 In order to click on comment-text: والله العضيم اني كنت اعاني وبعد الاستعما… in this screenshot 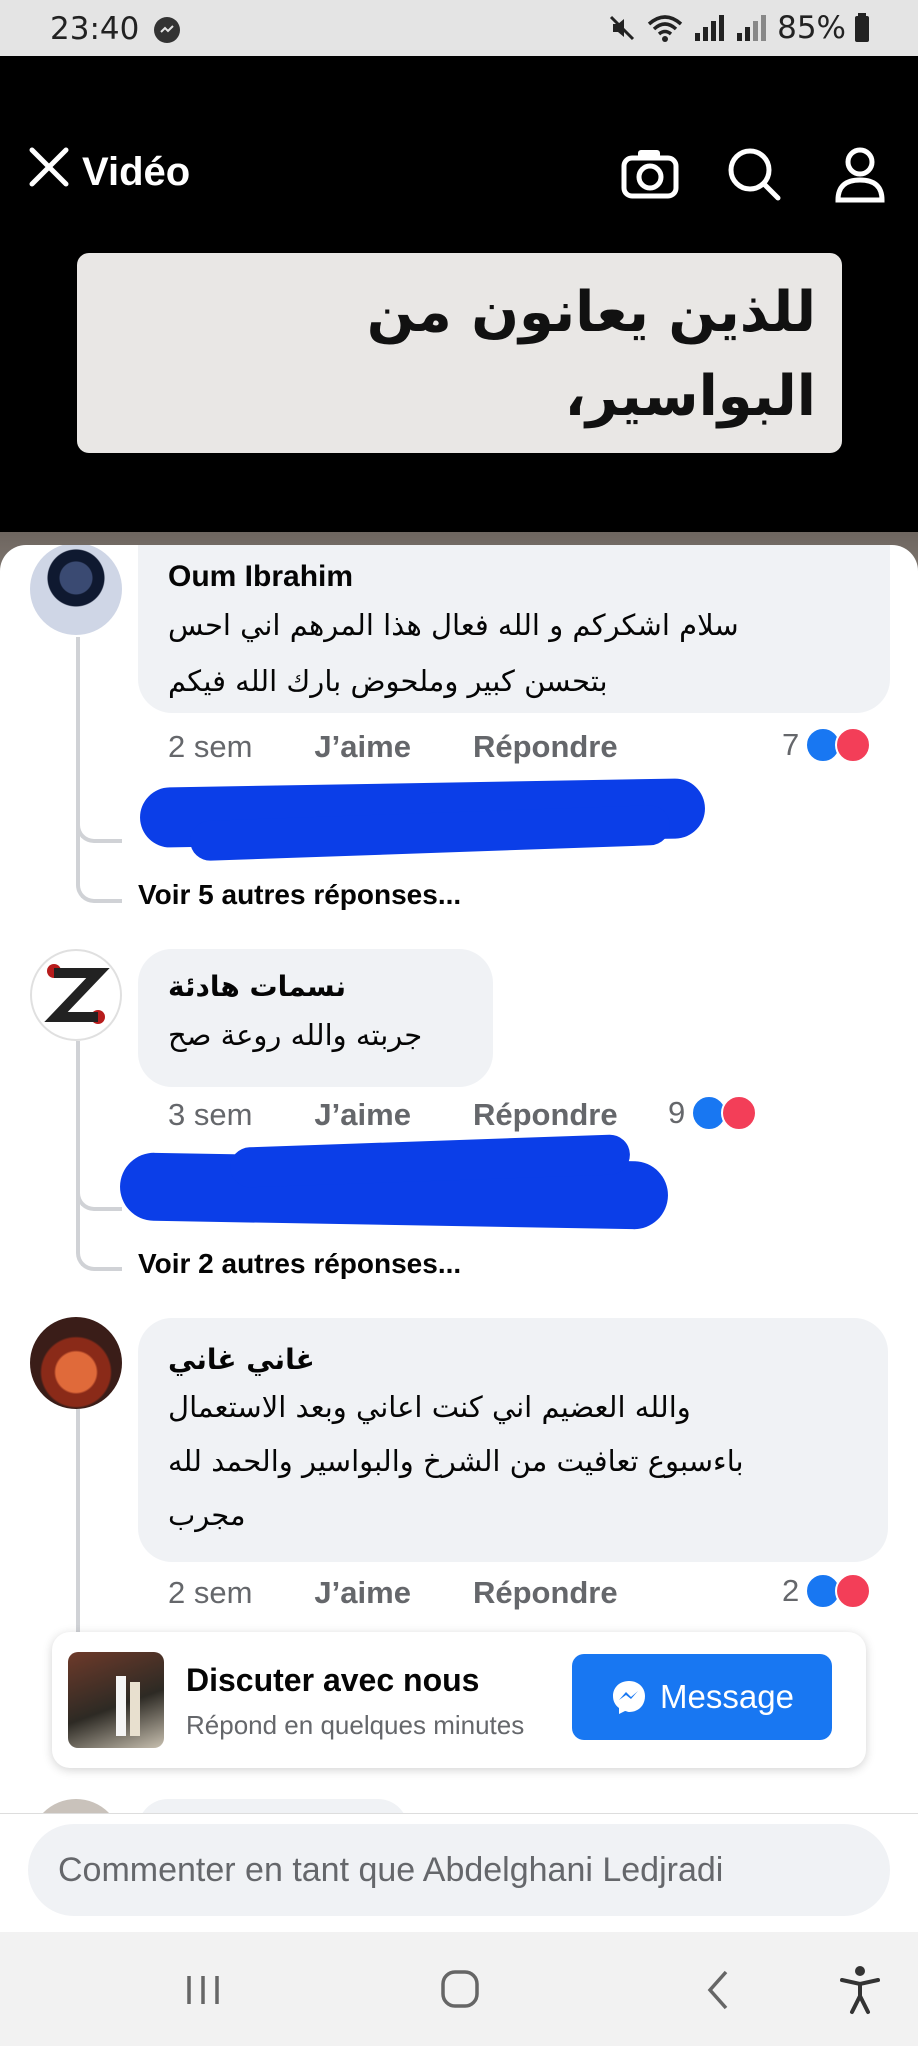, I will do `click(456, 1461)`.